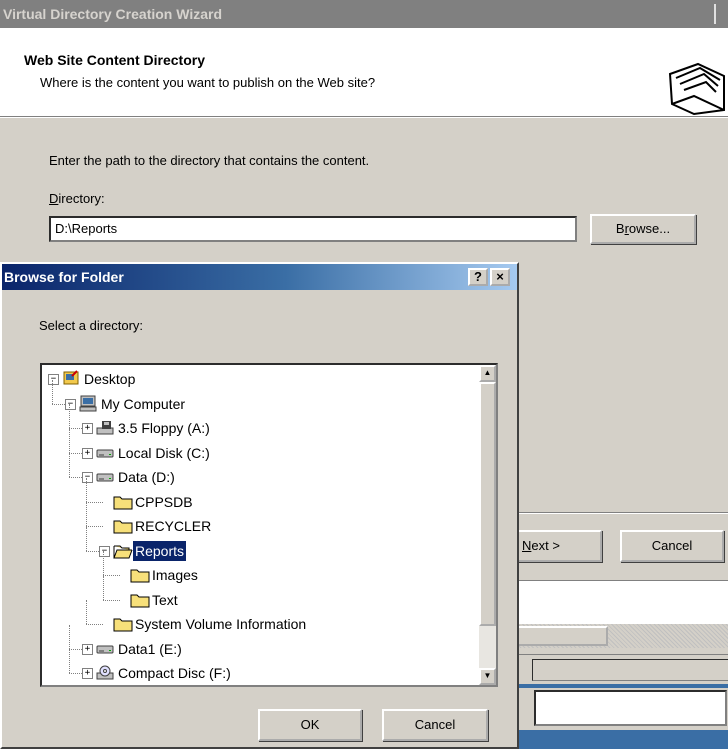 This screenshot has height=749, width=728. I want to click on background-taskbar, so click(622, 716).